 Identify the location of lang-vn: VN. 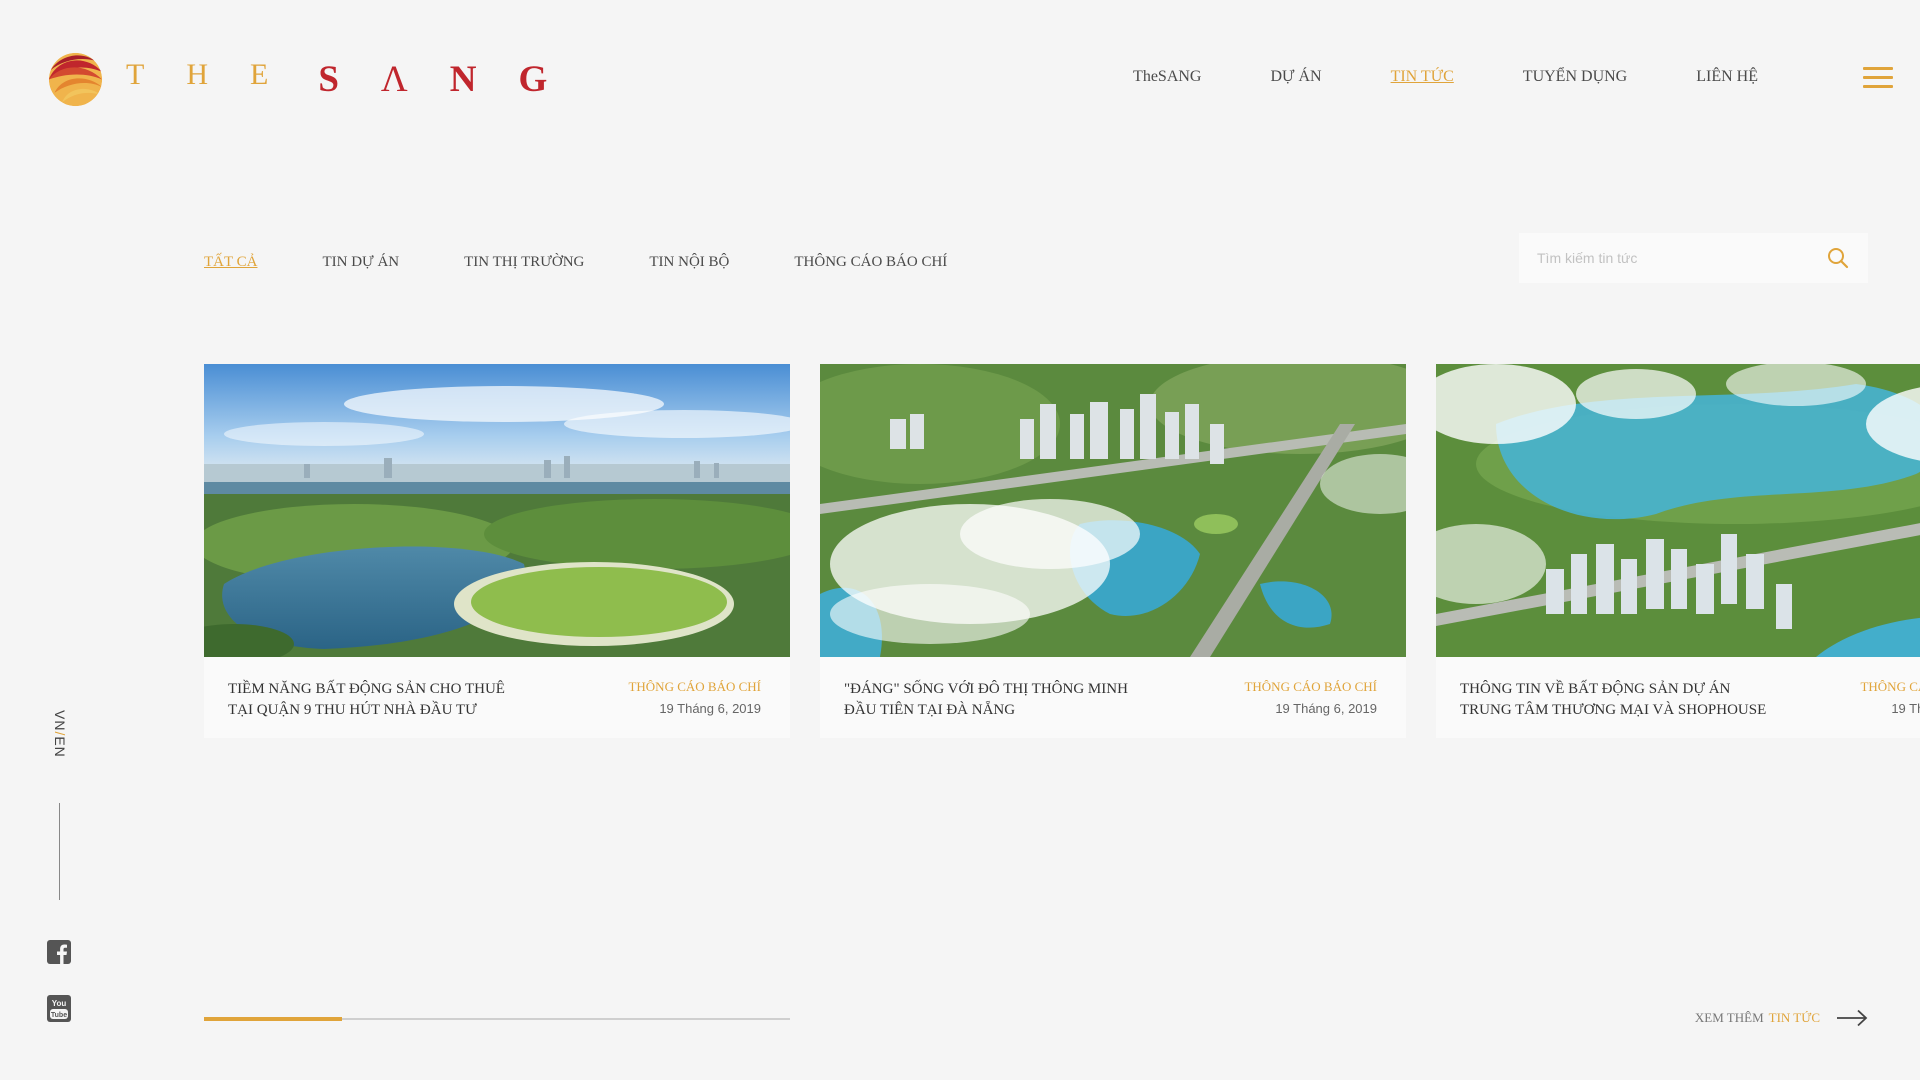
(60, 720).